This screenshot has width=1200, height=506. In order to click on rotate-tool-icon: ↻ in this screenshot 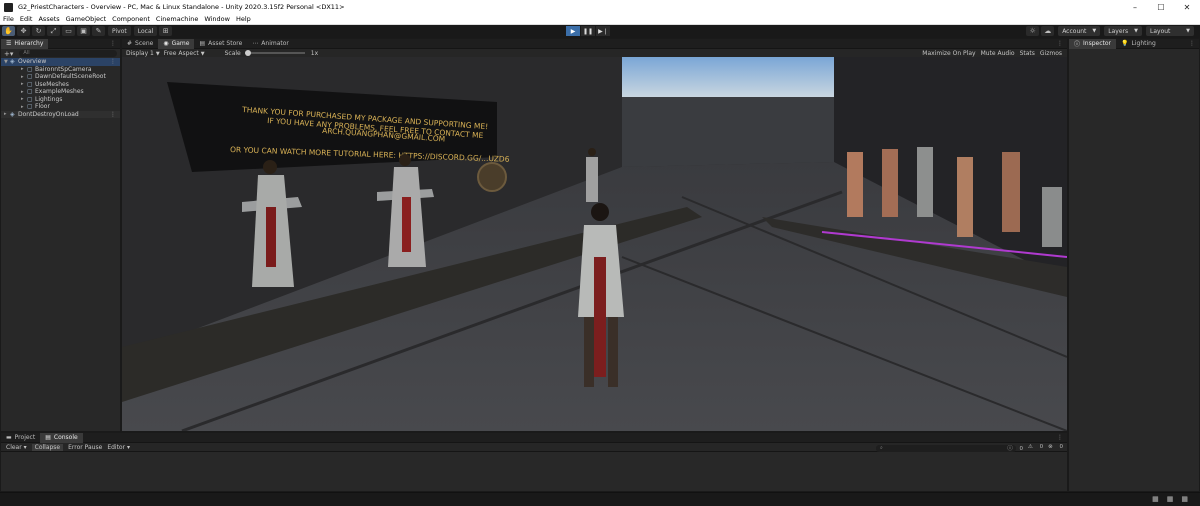, I will do `click(38, 31)`.